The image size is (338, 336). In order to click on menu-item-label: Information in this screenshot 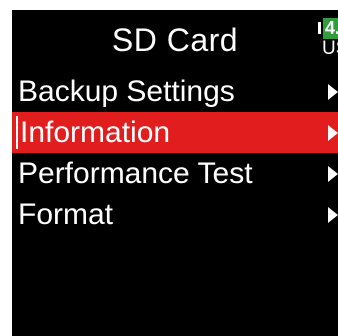, I will do `click(93, 132)`.